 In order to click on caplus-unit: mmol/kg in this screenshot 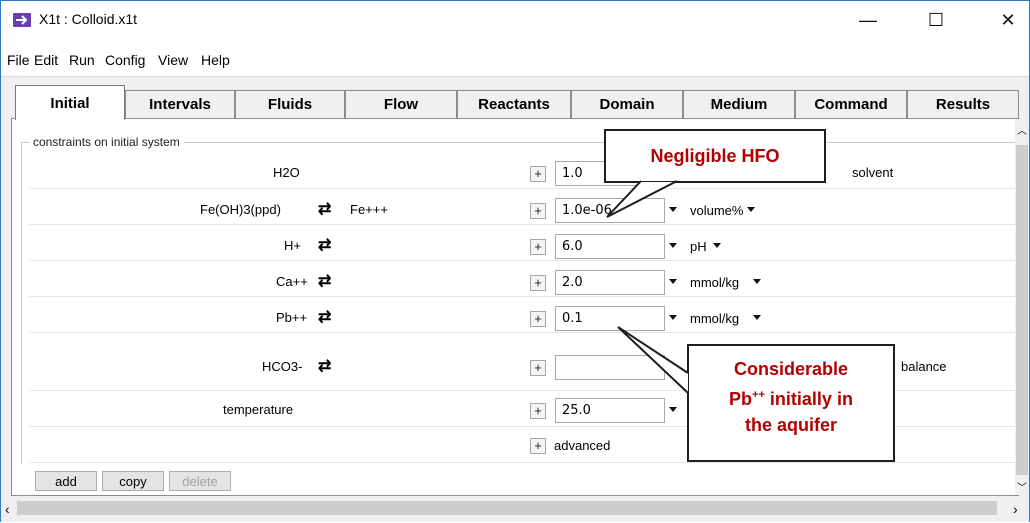, I will do `click(714, 282)`.